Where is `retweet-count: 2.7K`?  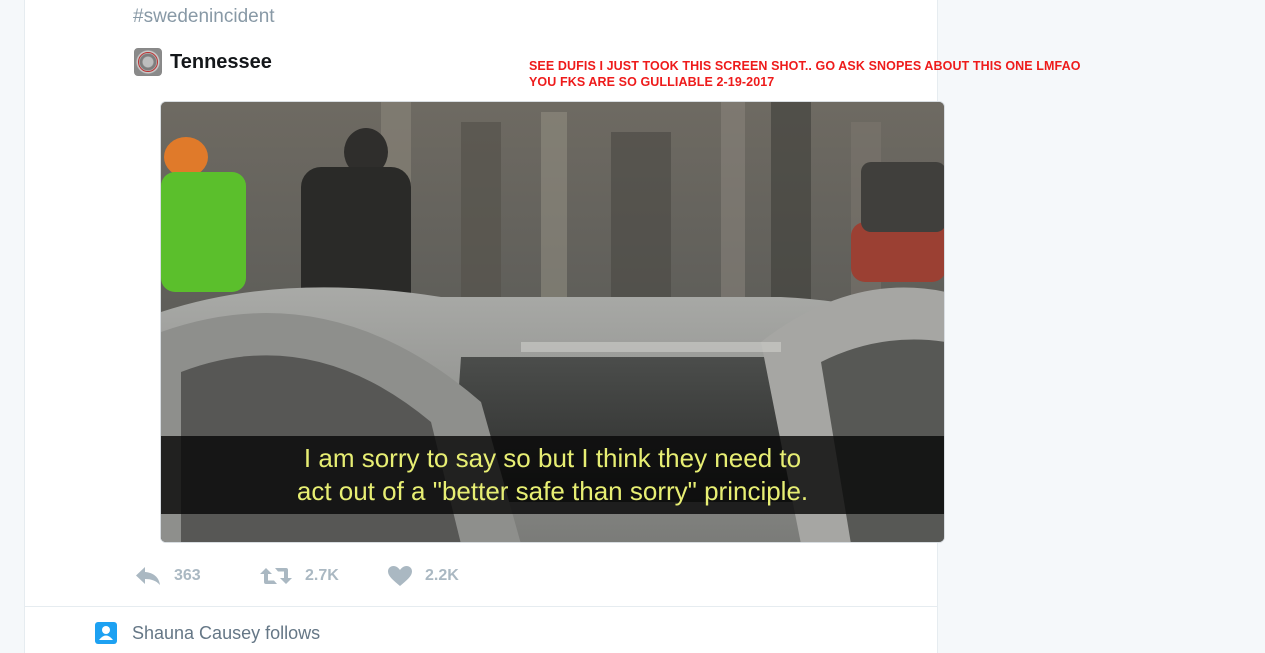
retweet-count: 2.7K is located at coordinates (322, 575).